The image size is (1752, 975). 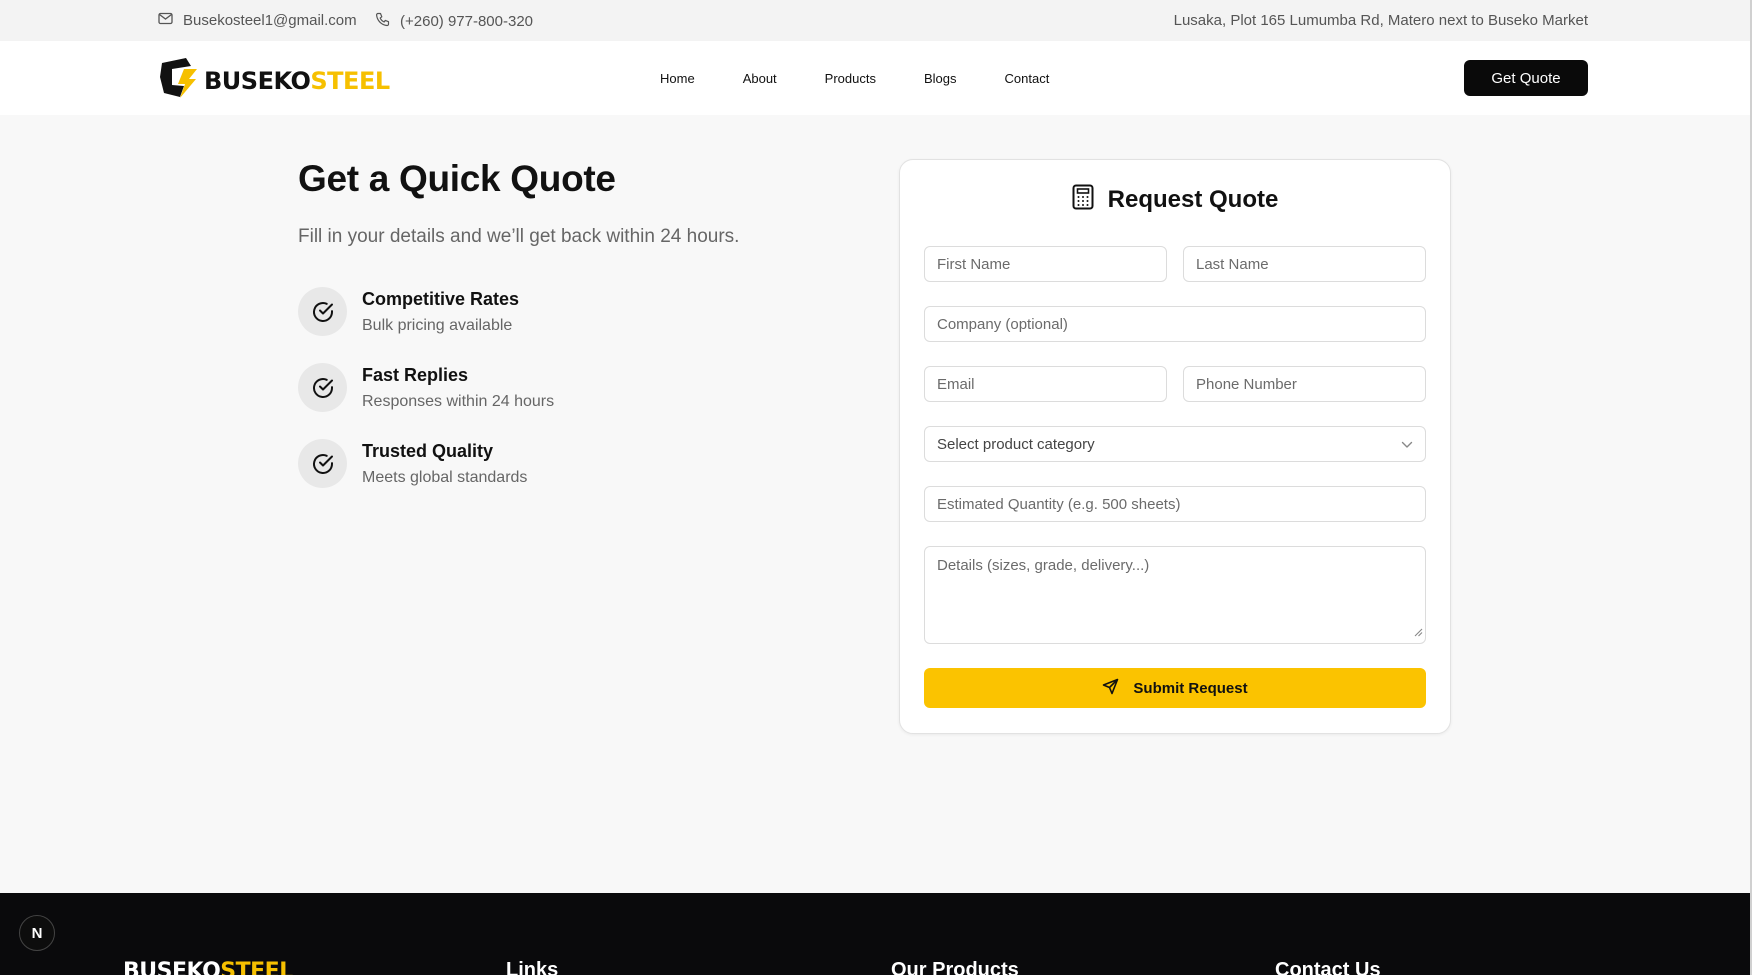 What do you see at coordinates (445, 477) in the screenshot?
I see `feature-description: Meets global standards` at bounding box center [445, 477].